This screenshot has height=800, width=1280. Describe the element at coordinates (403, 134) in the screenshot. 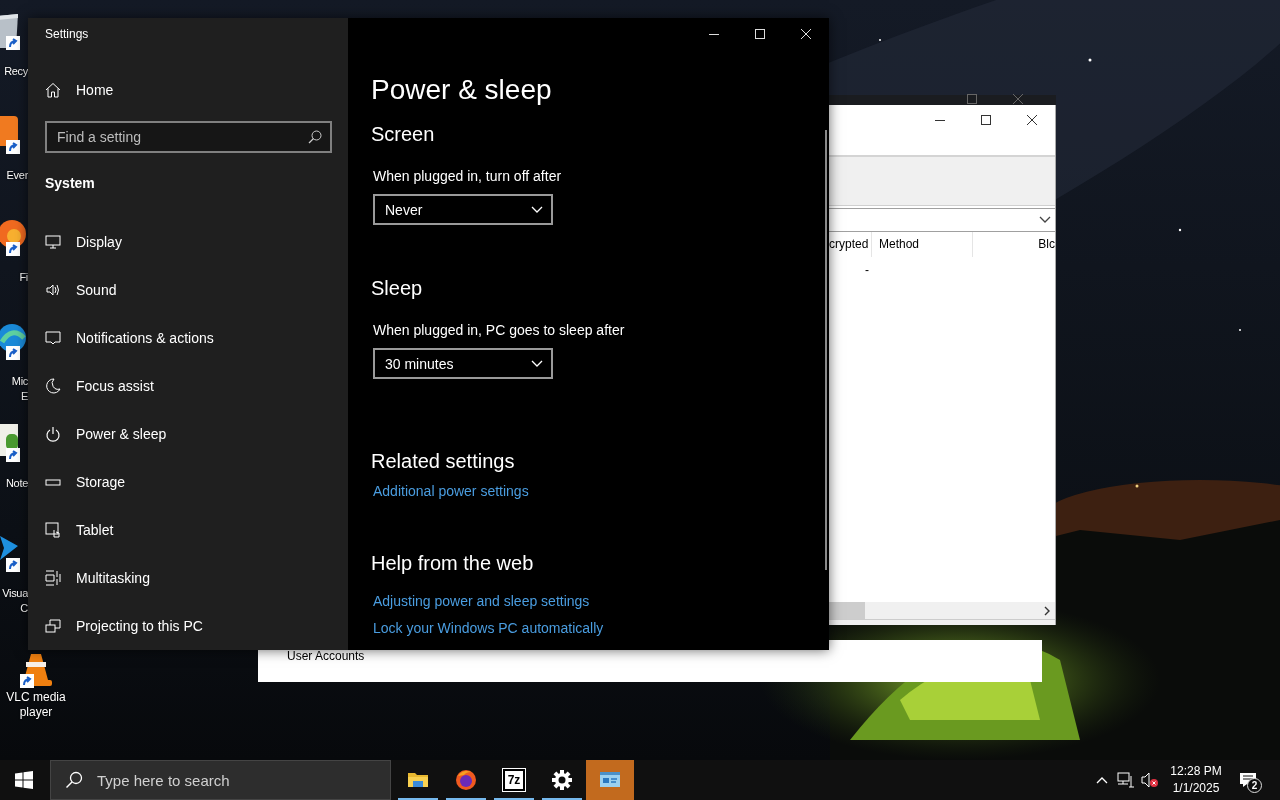

I see `section-heading: Screen` at that location.